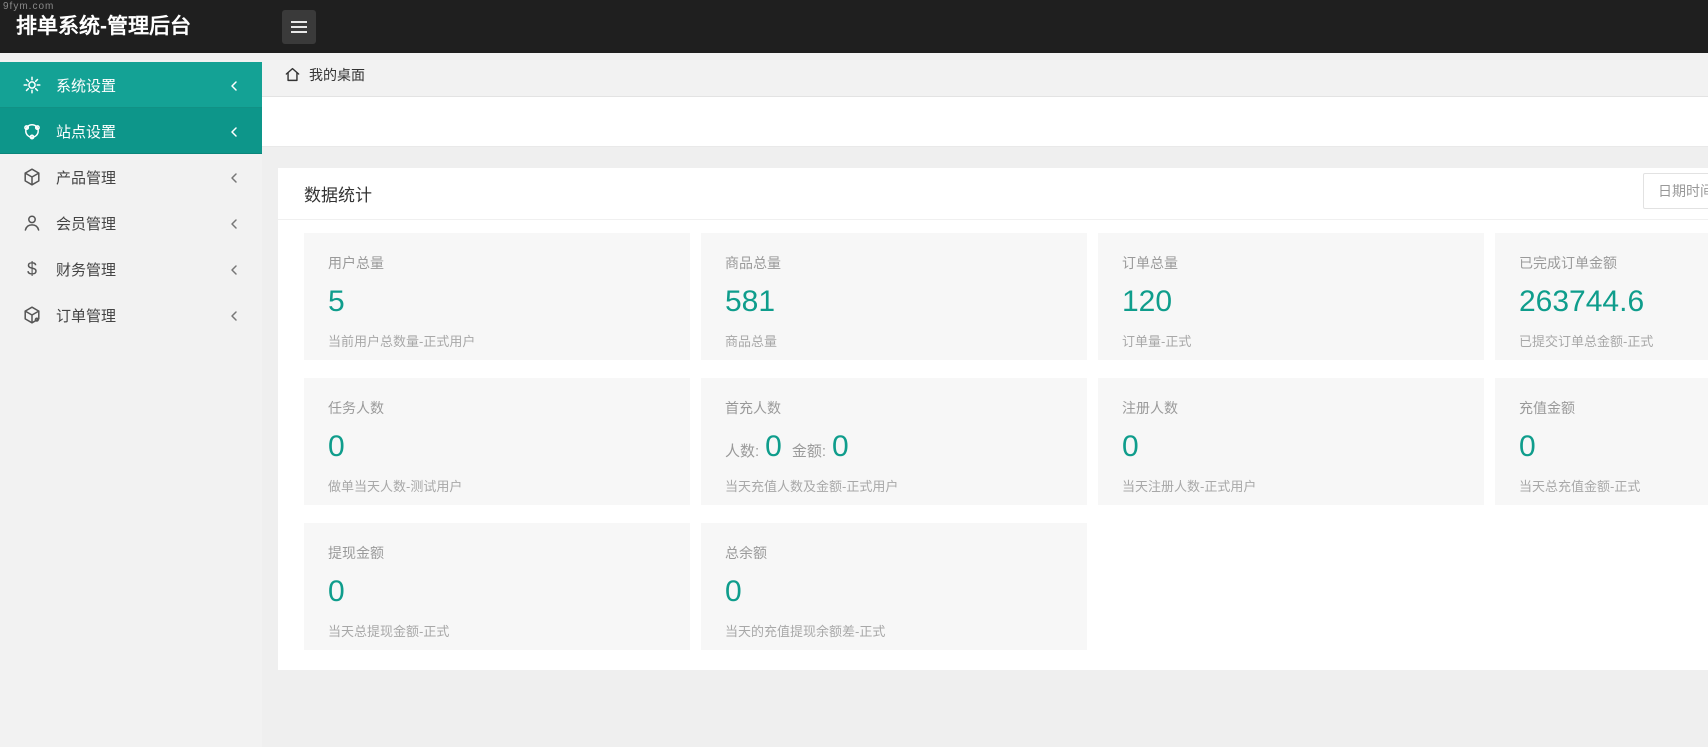 The image size is (1708, 747). What do you see at coordinates (1547, 408) in the screenshot?
I see `stat-label: 充值金额` at bounding box center [1547, 408].